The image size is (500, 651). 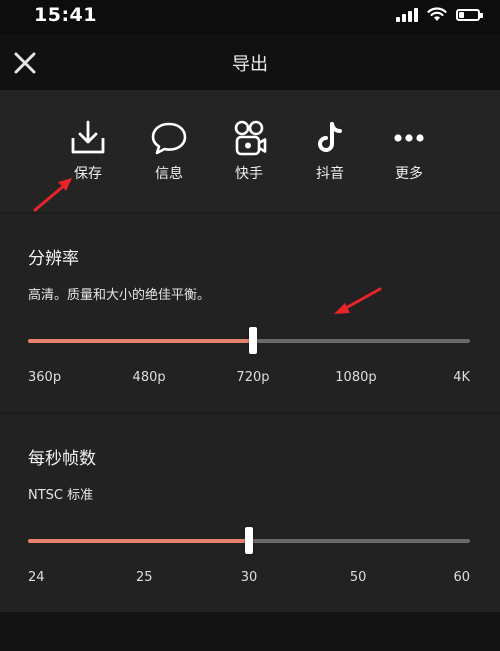 I want to click on page-title: 导出, so click(x=250, y=64).